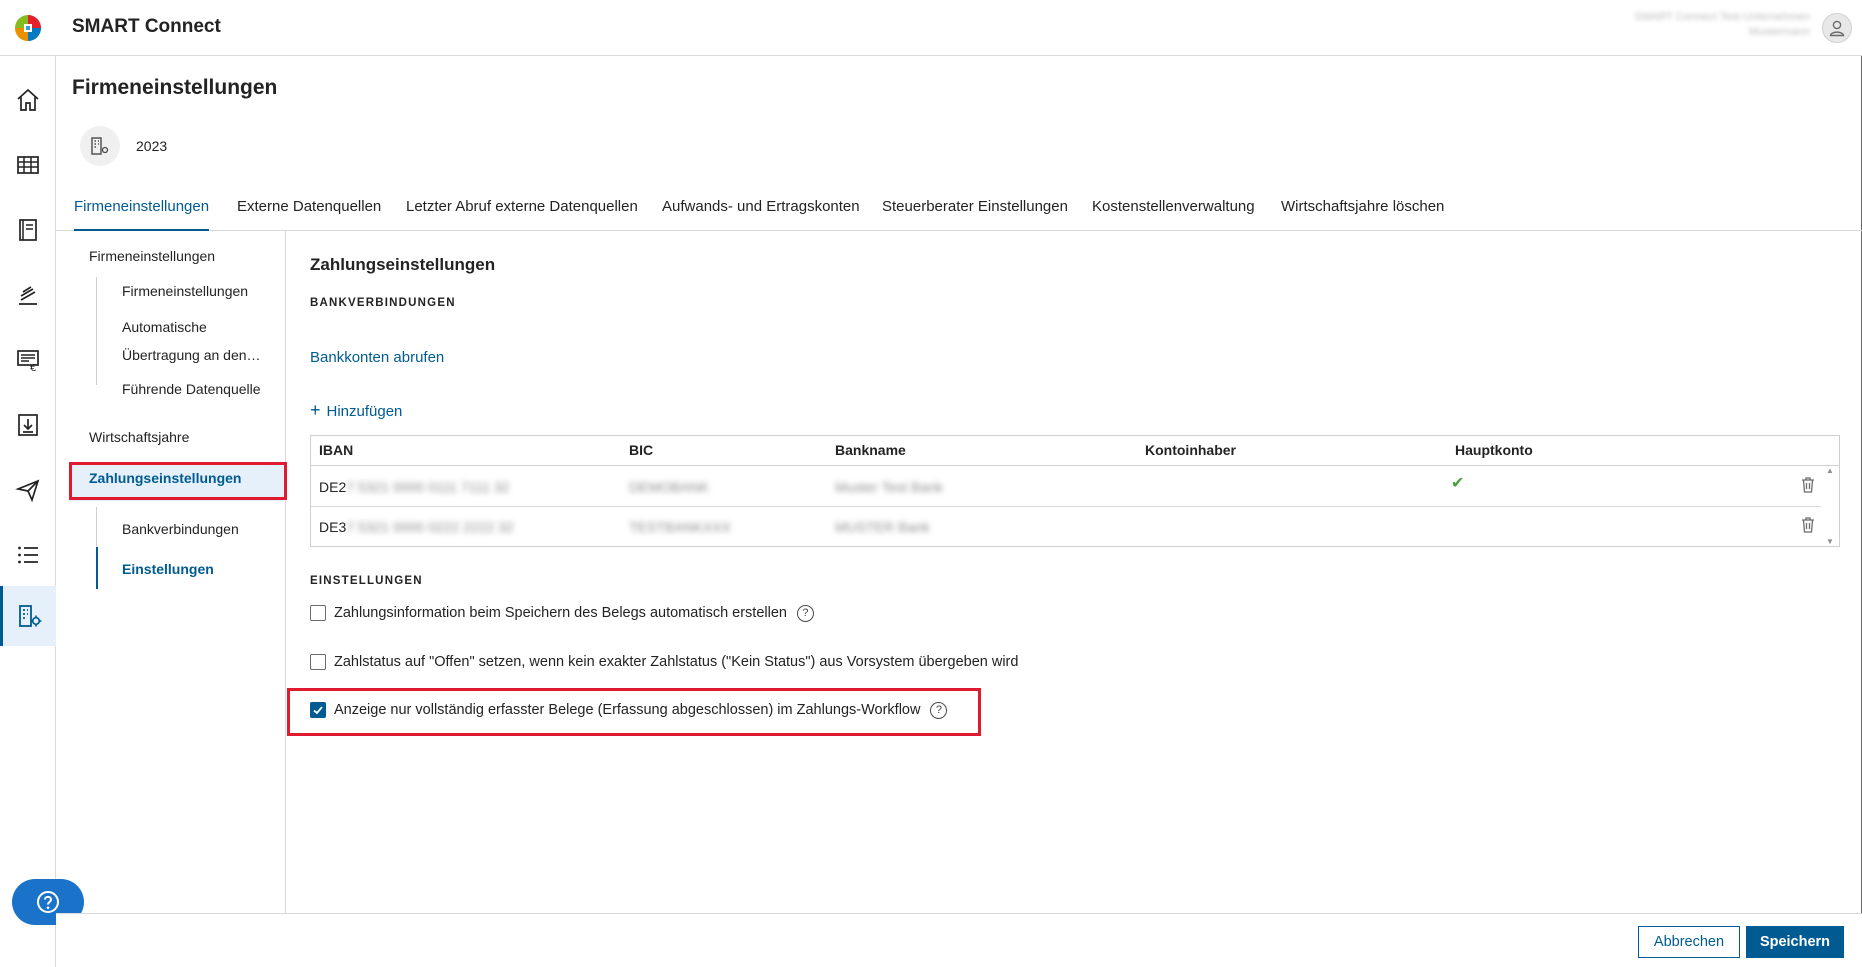  What do you see at coordinates (180, 529) in the screenshot?
I see `nav-item-bankverbindungen: Bankverbindungen` at bounding box center [180, 529].